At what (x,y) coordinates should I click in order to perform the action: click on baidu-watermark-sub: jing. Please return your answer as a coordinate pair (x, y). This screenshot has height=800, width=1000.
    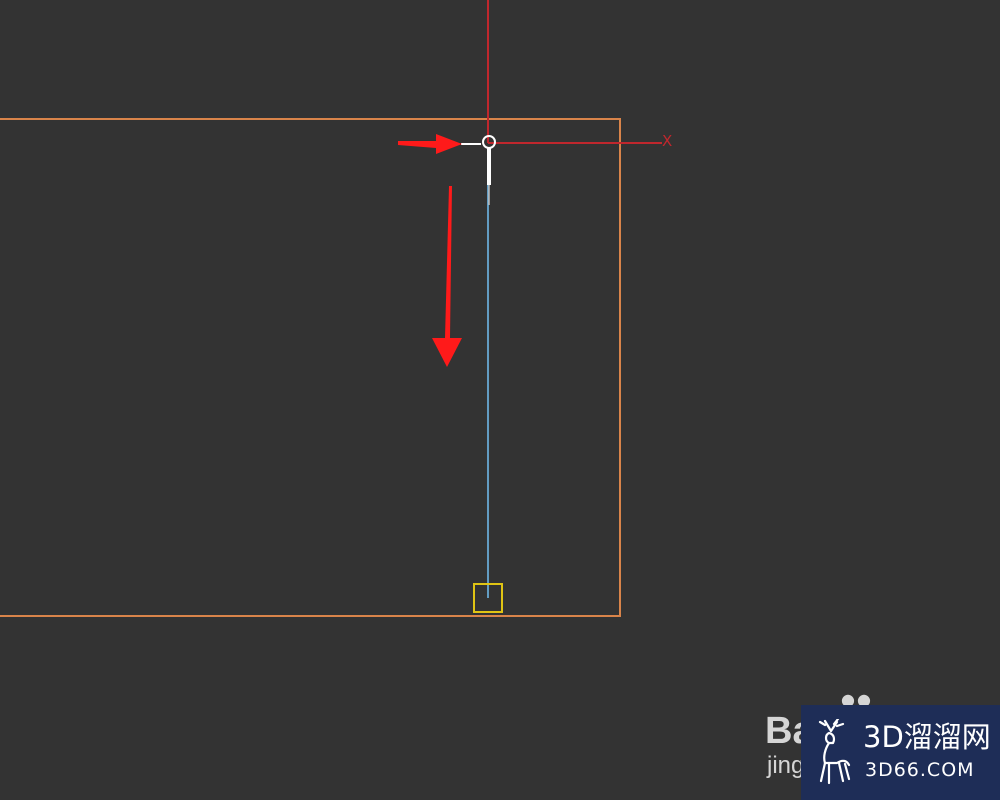
    Looking at the image, I should click on (786, 765).